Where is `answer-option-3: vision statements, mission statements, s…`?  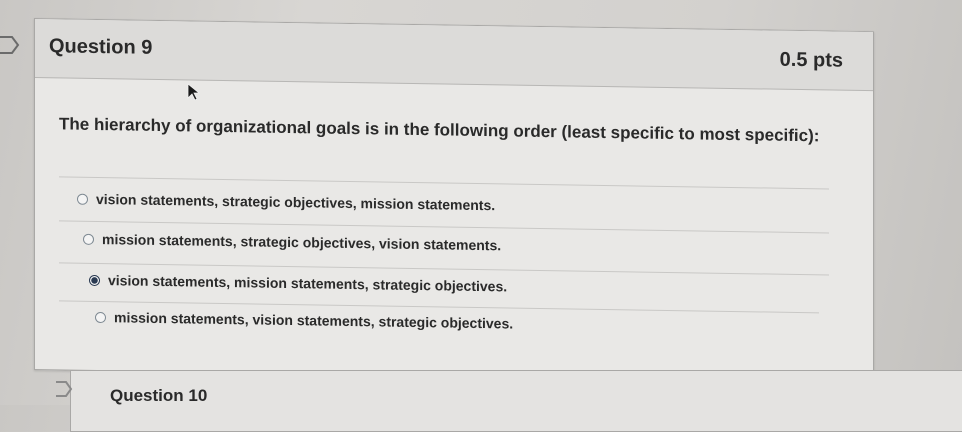
answer-option-3: vision statements, mission statements, s… is located at coordinates (298, 283).